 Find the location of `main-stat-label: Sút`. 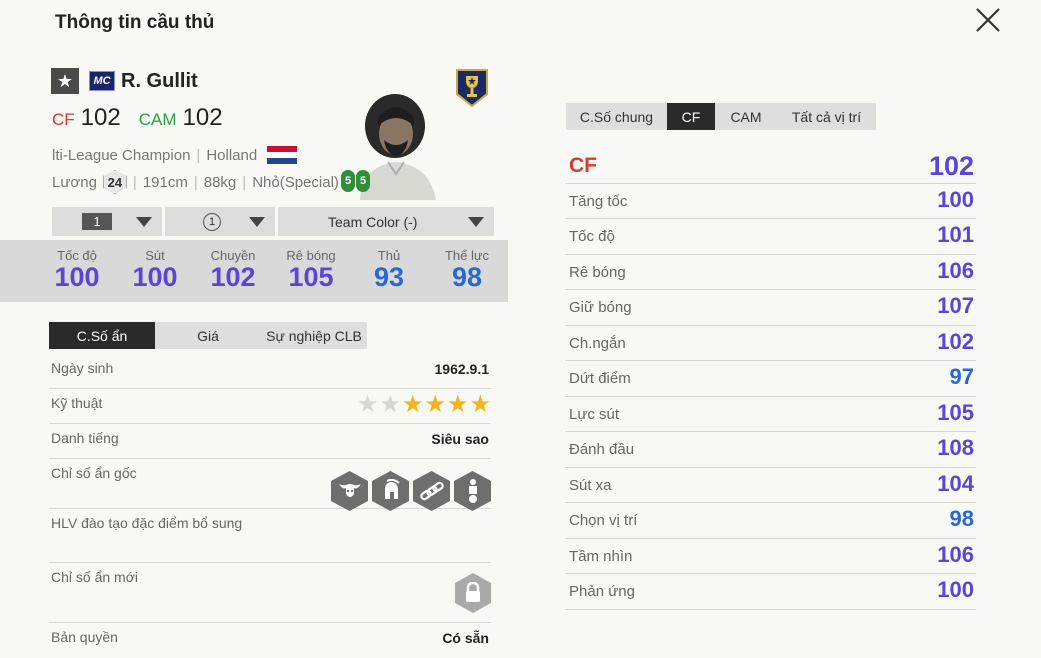

main-stat-label: Sút is located at coordinates (155, 255).